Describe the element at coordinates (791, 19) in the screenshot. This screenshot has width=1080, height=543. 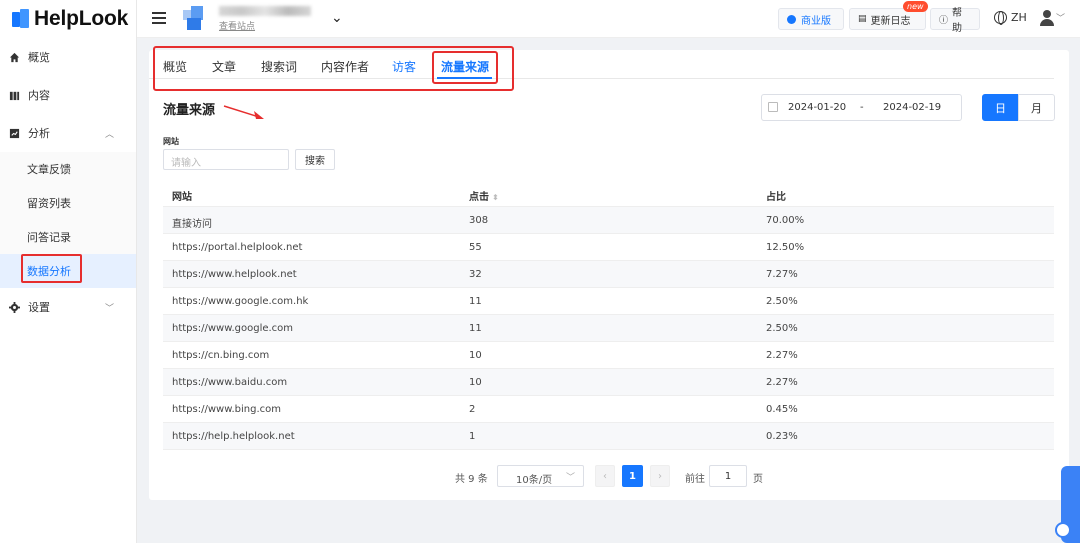
I see `verified-icon` at that location.